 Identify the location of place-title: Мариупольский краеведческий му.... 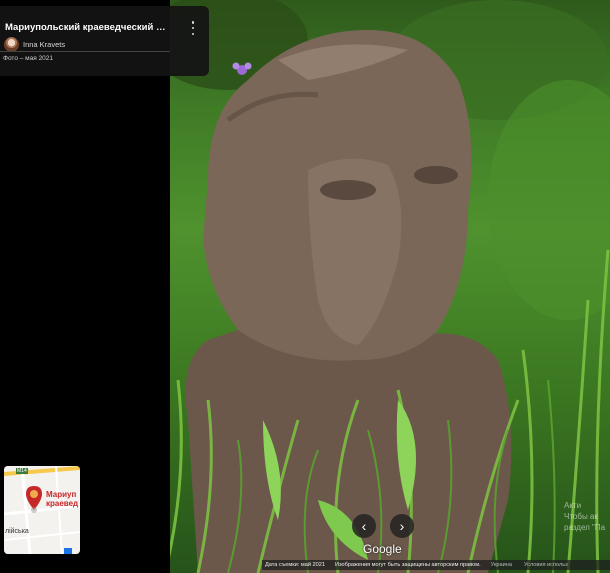
(87, 27).